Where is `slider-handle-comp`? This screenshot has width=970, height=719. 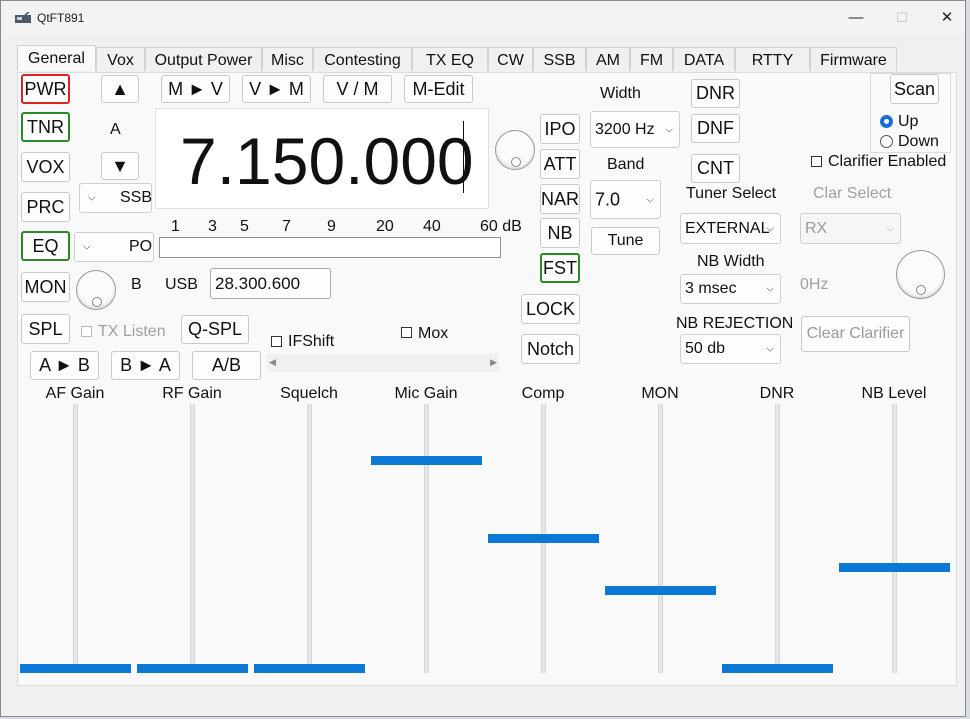 slider-handle-comp is located at coordinates (543, 538).